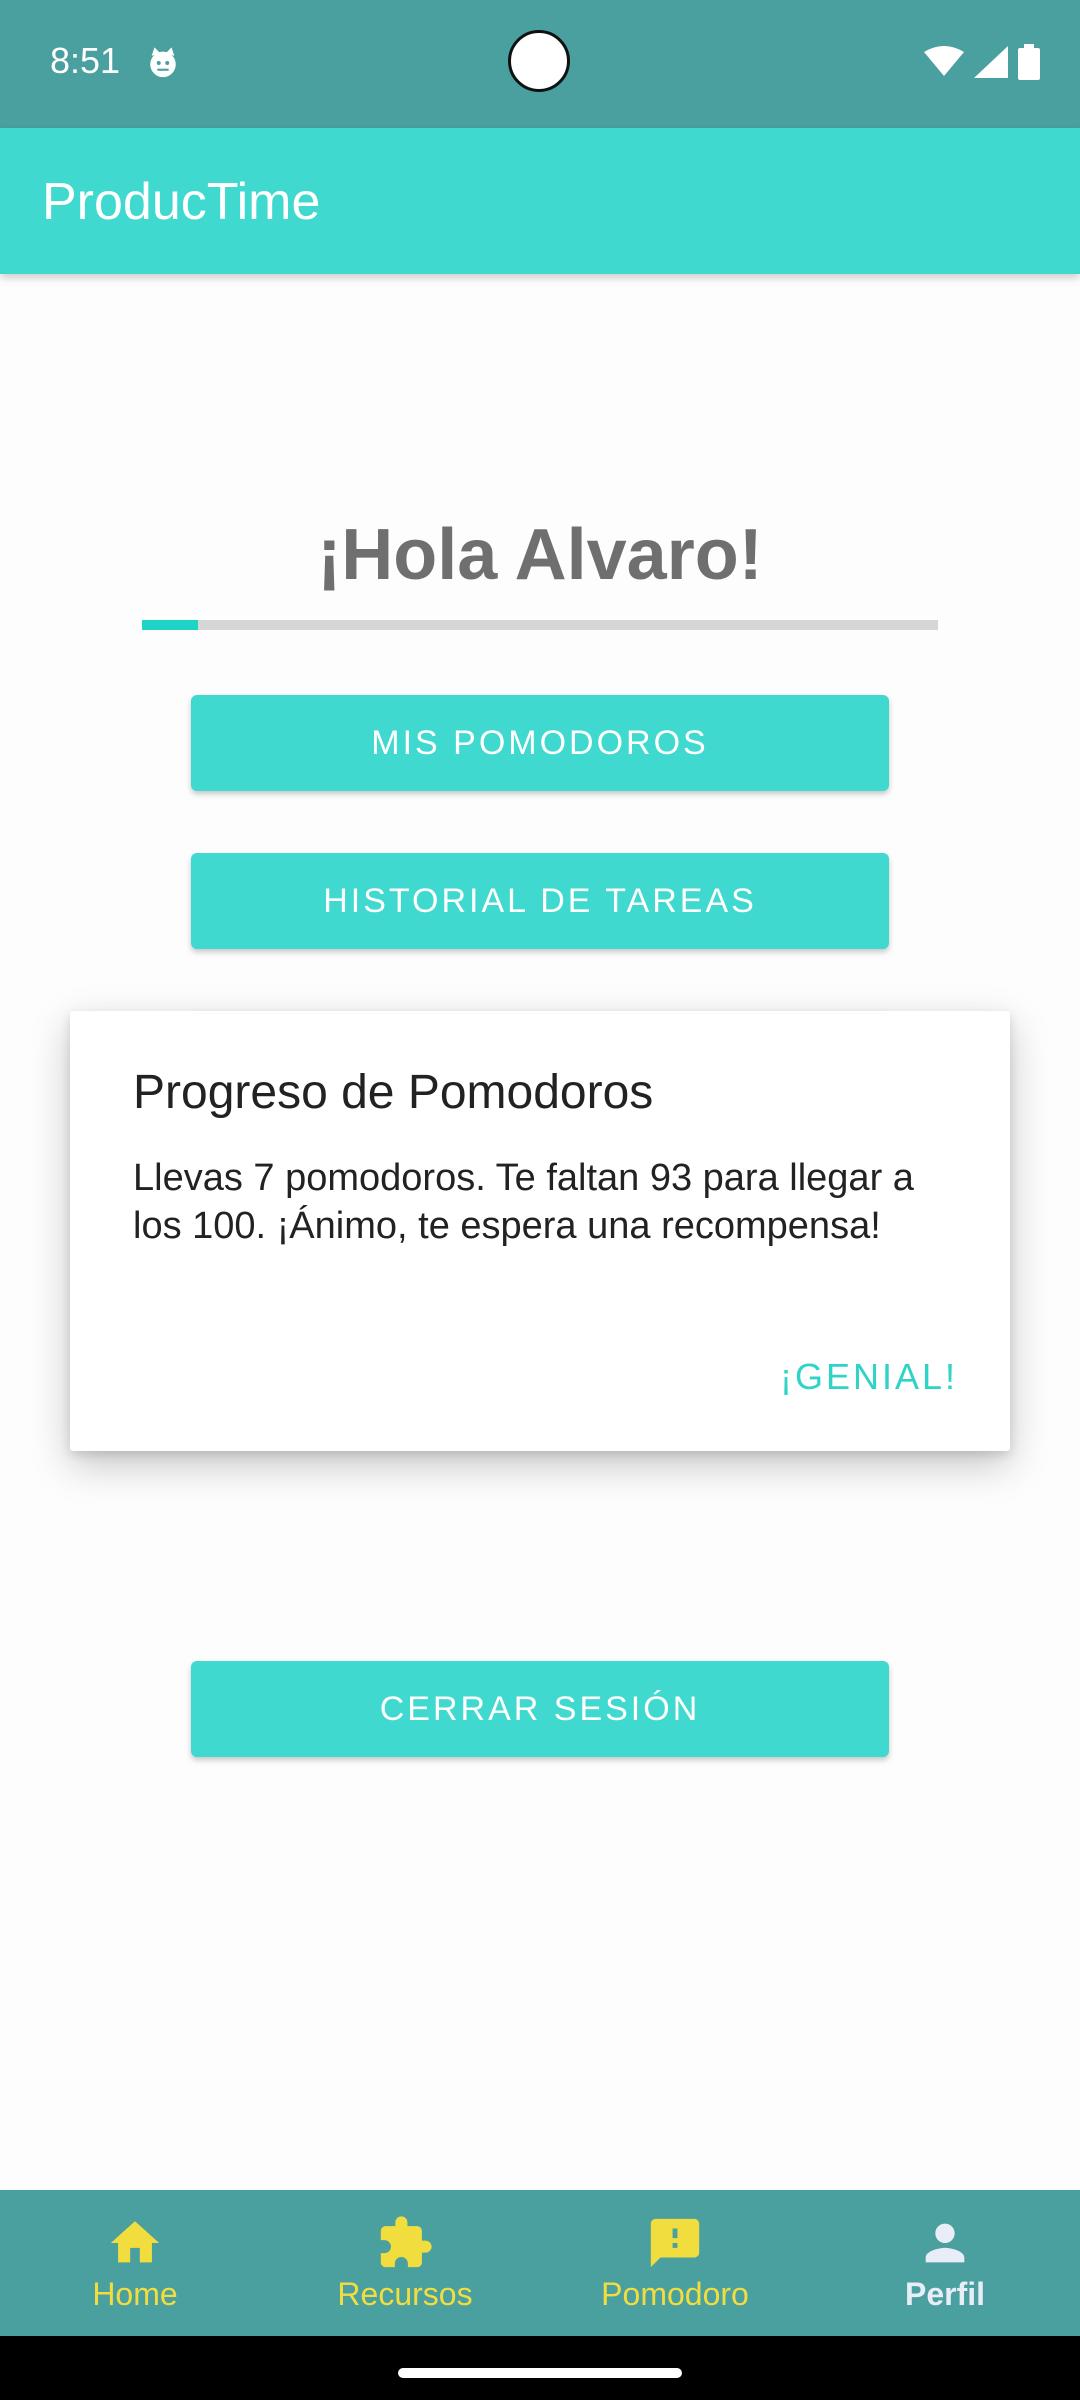  What do you see at coordinates (181, 202) in the screenshot?
I see `app-title: ProducTime` at bounding box center [181, 202].